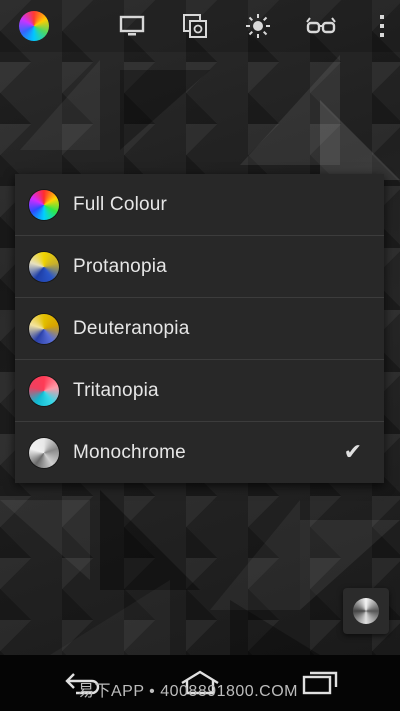 The image size is (400, 711). I want to click on monitor-icon, so click(132, 26).